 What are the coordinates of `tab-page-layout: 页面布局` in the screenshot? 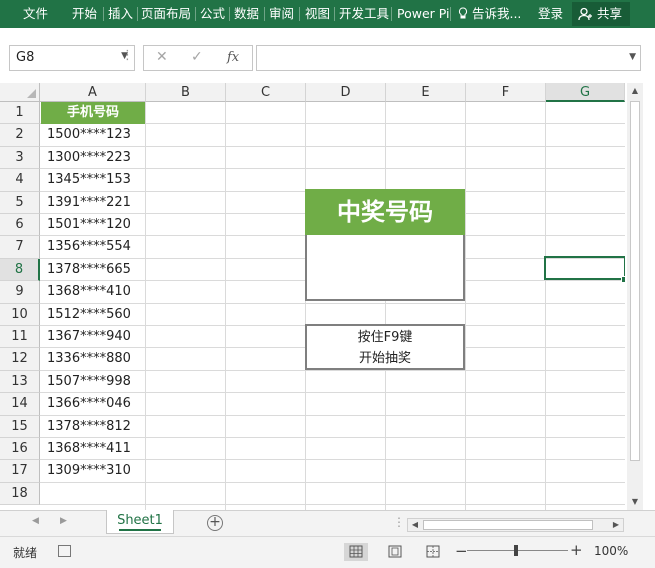 It's located at (166, 14).